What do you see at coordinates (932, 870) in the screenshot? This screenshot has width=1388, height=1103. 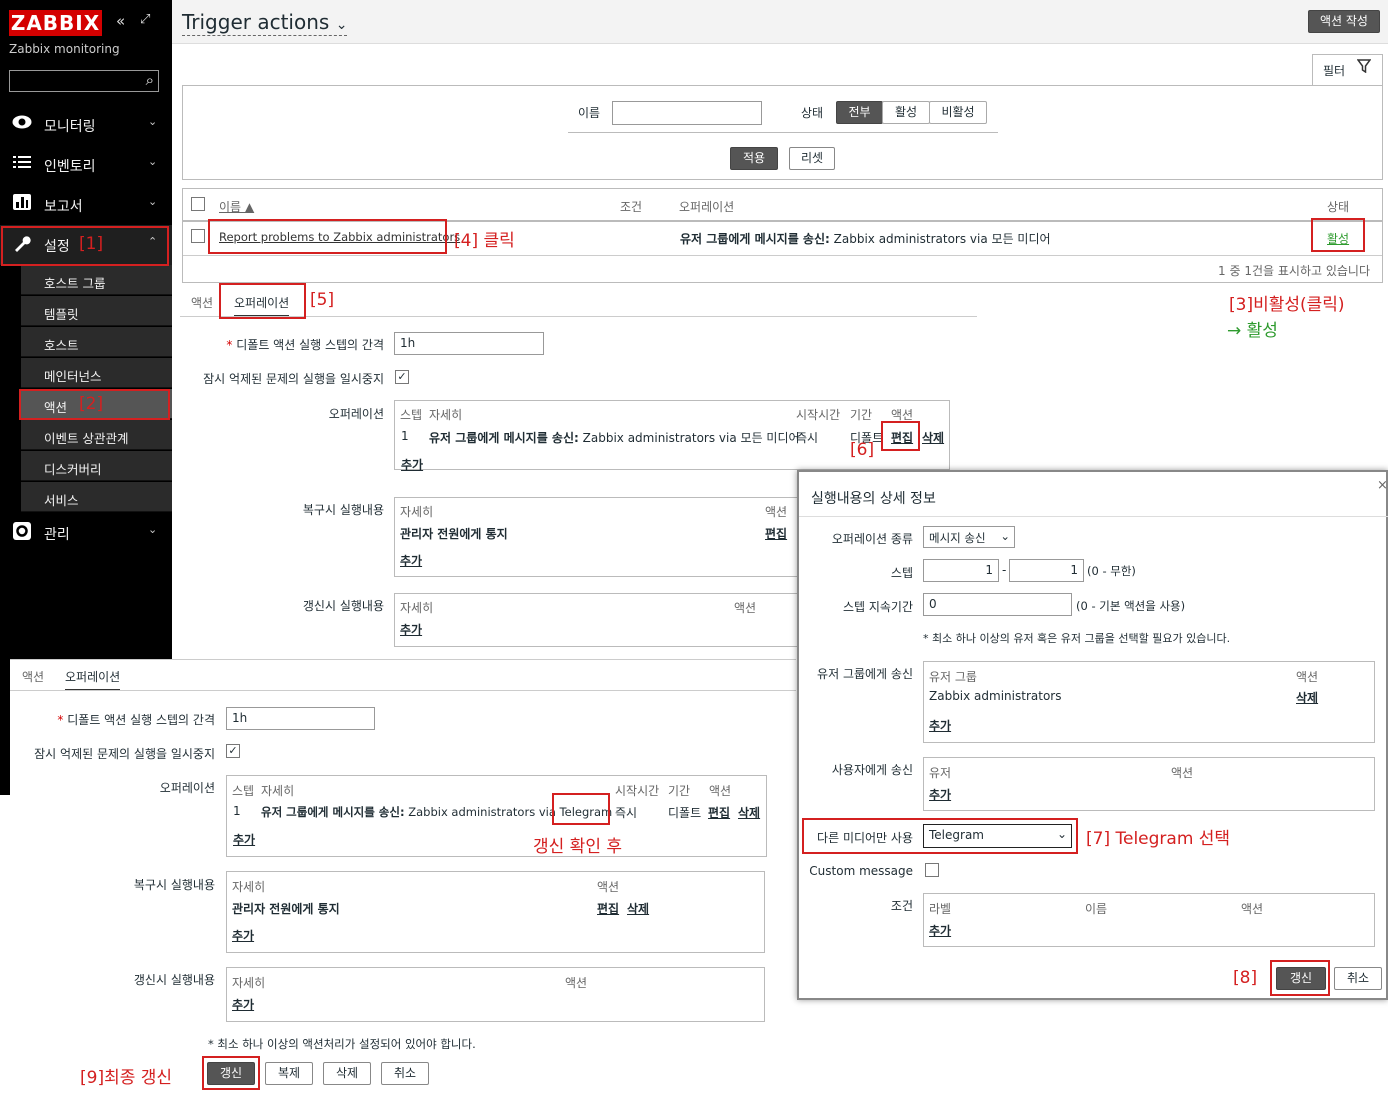 I see `custom-message-checkbox` at bounding box center [932, 870].